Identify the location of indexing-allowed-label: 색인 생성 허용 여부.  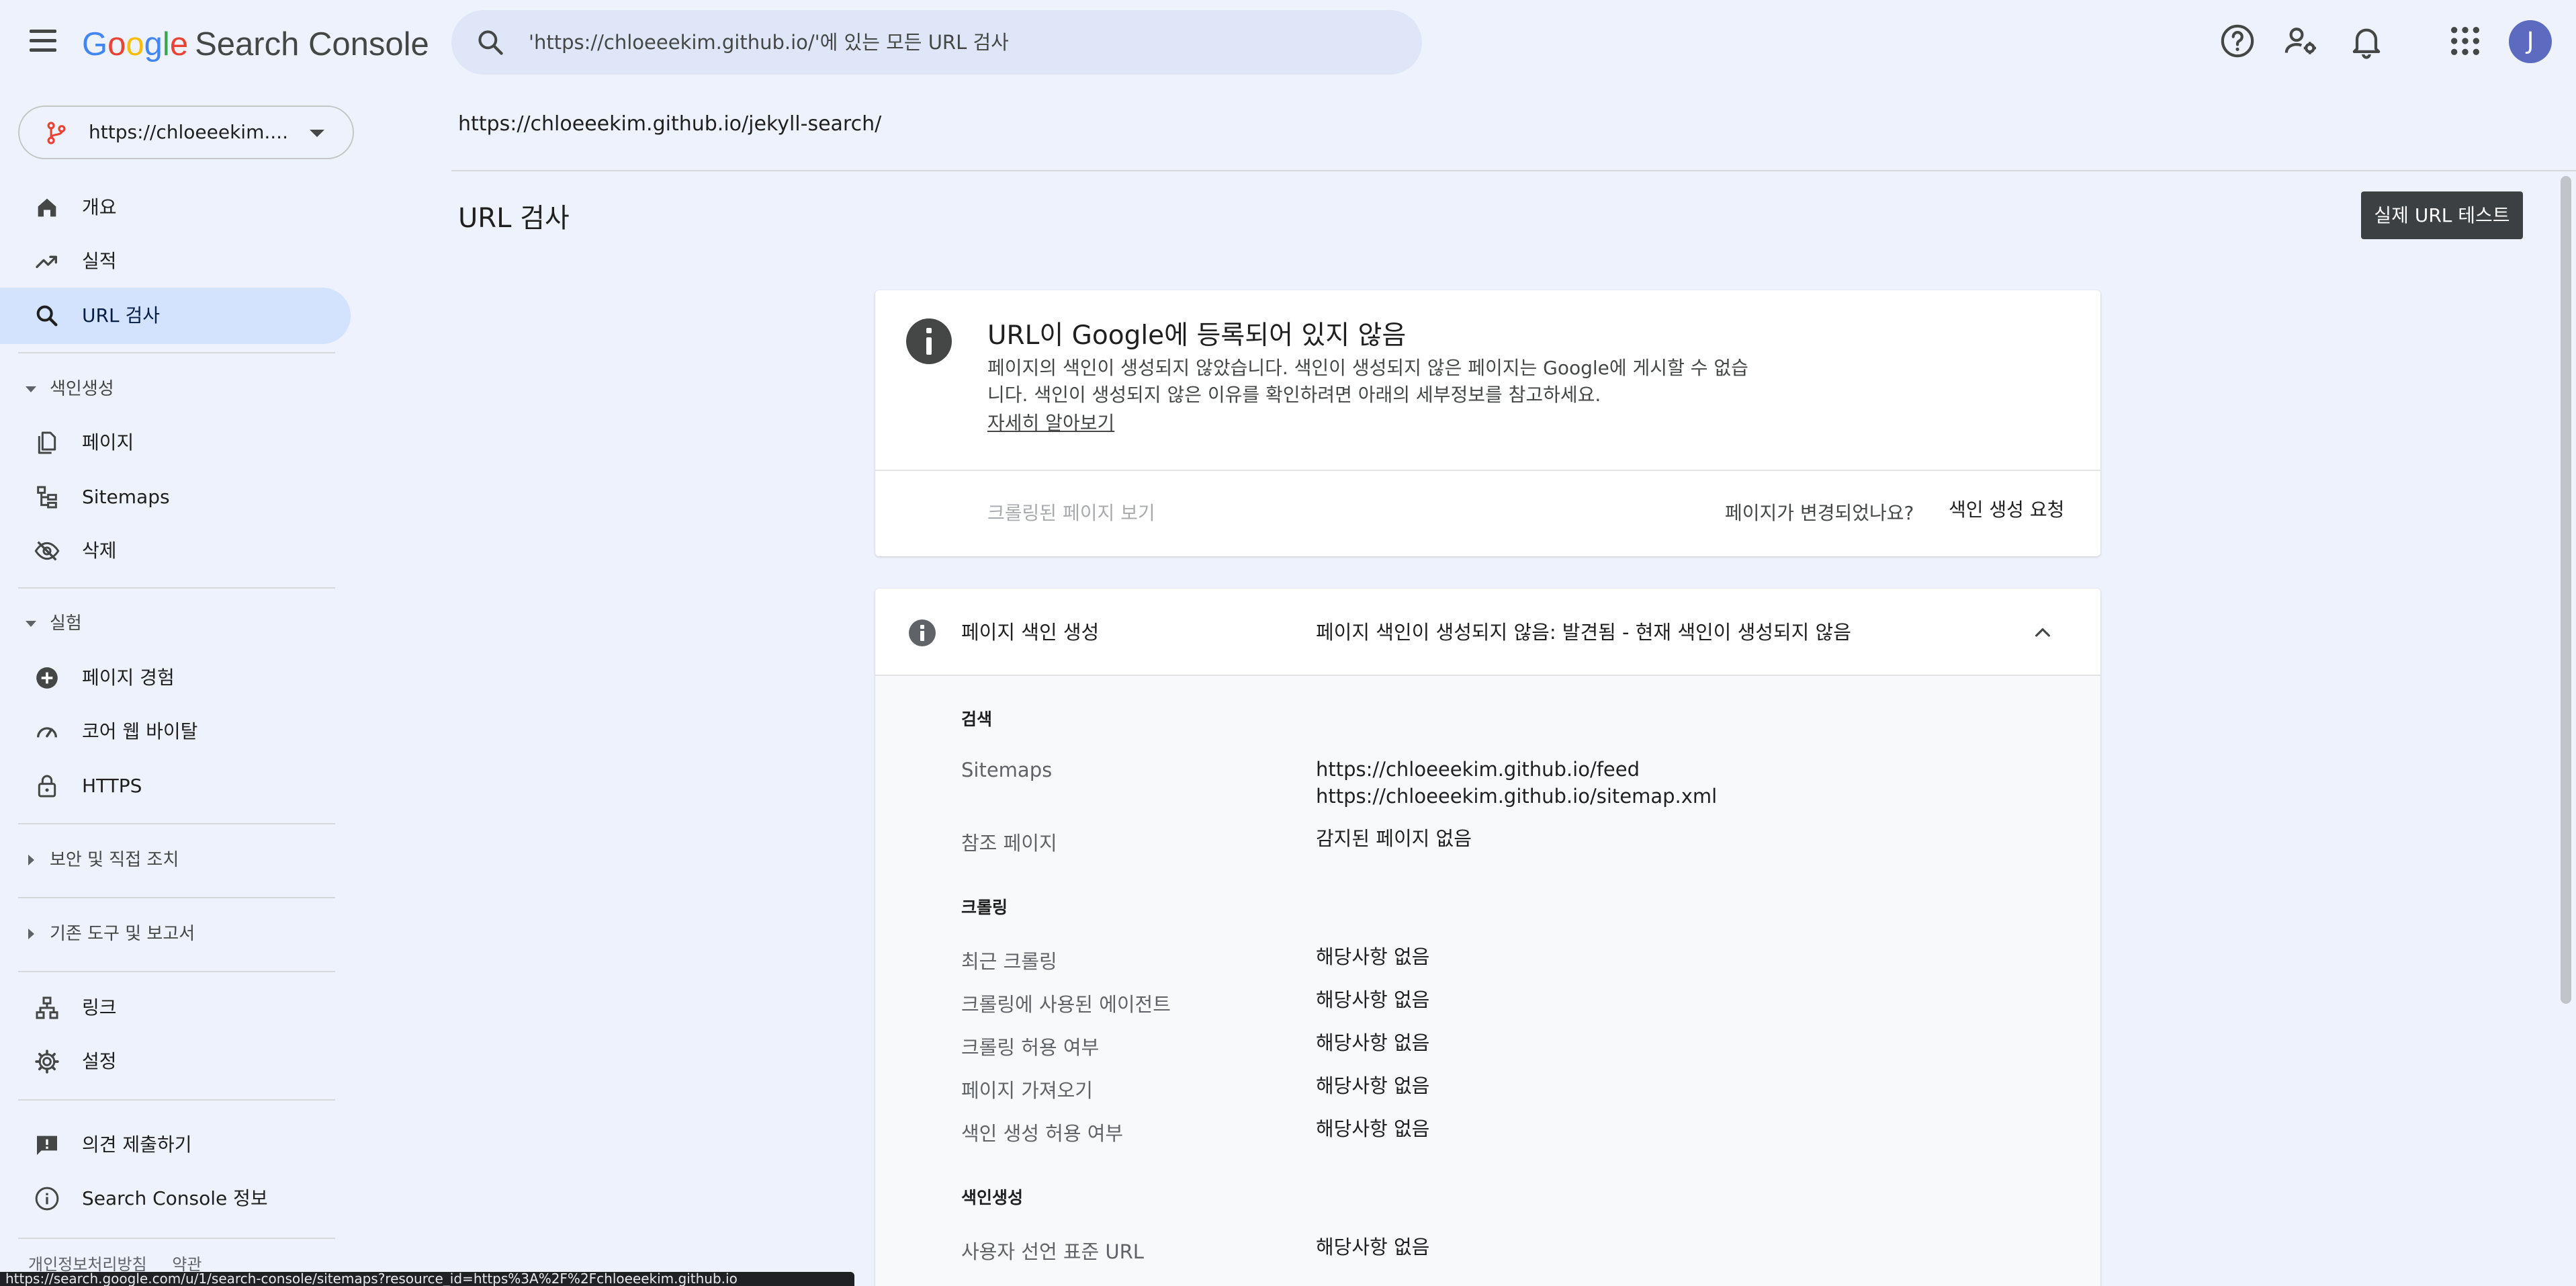
(1042, 1133).